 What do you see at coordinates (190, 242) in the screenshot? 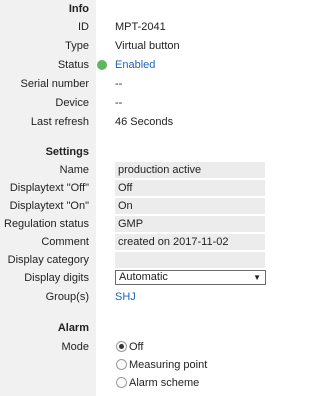
I see `comment-field: created on 2017-11-02` at bounding box center [190, 242].